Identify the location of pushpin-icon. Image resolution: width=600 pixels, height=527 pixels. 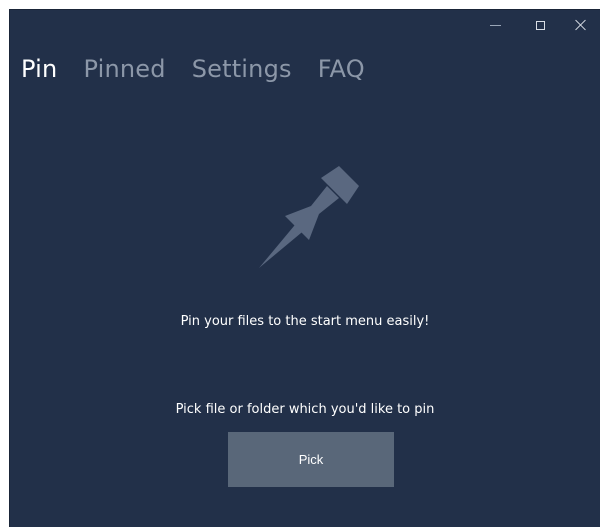
(309, 217).